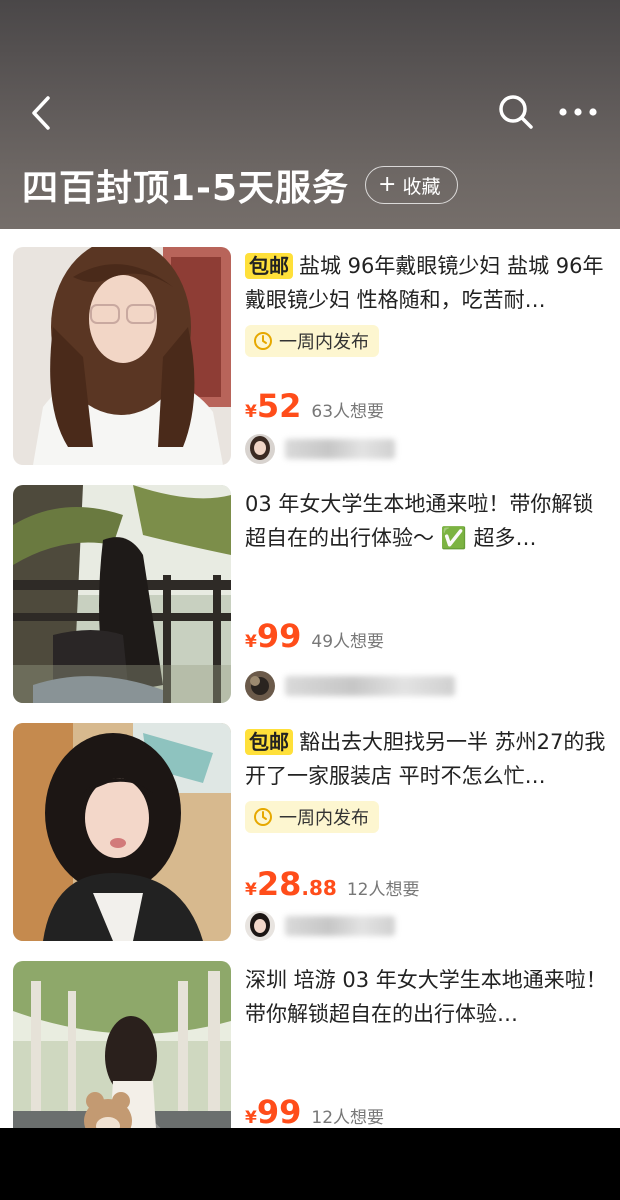 This screenshot has width=620, height=1200. I want to click on favorite-label: 收藏, so click(421, 186).